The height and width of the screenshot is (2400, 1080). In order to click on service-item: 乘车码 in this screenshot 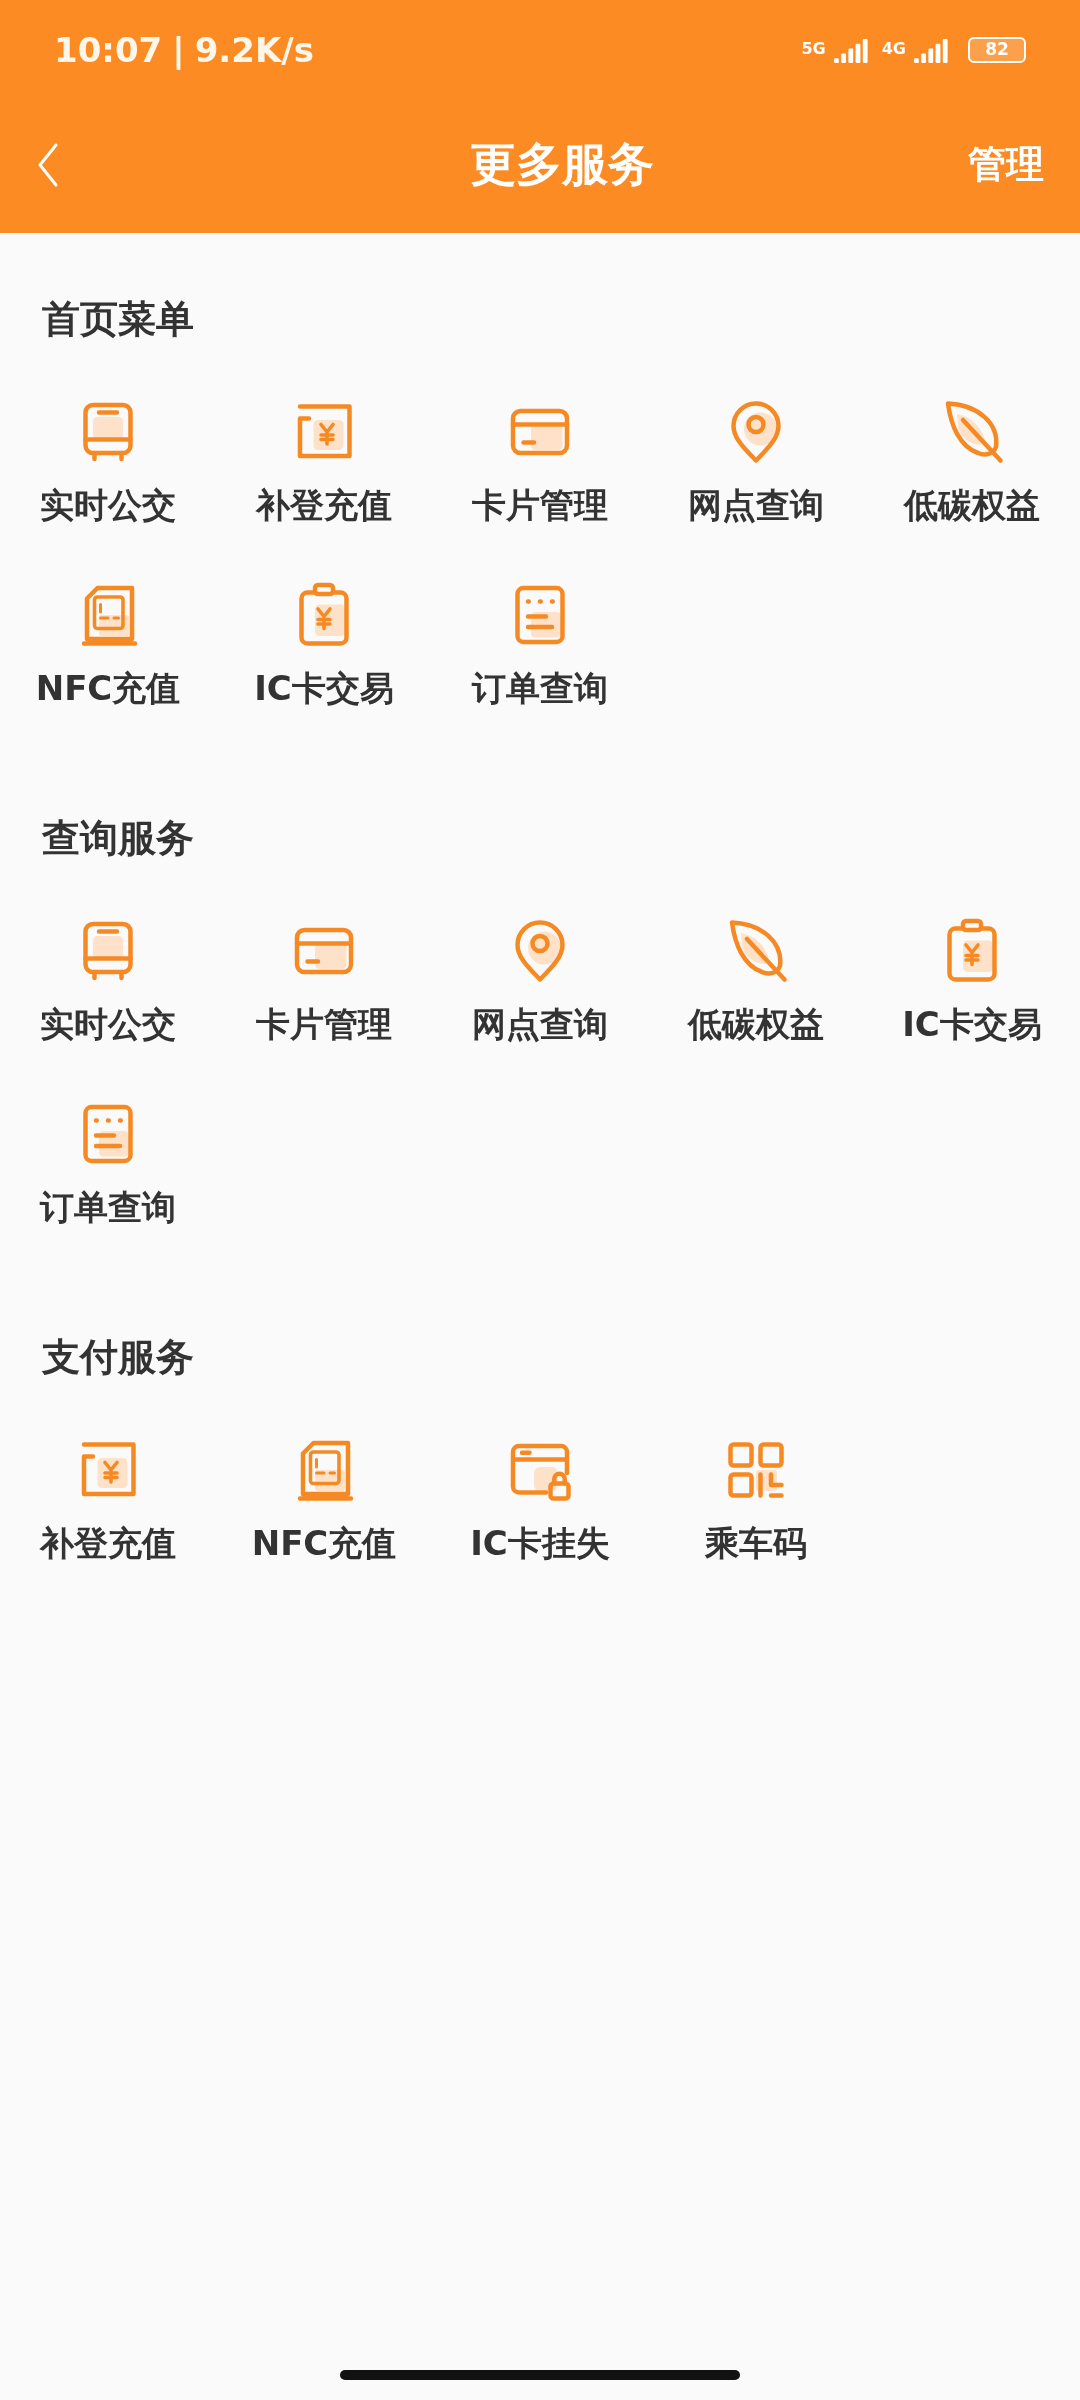, I will do `click(756, 1501)`.